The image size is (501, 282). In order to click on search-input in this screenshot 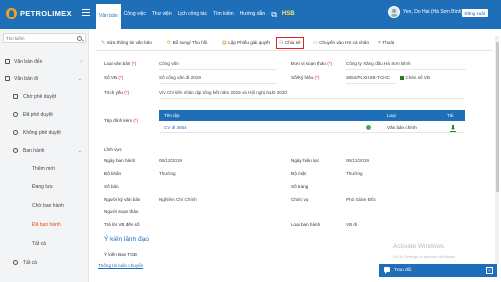, I will do `click(39, 38)`.